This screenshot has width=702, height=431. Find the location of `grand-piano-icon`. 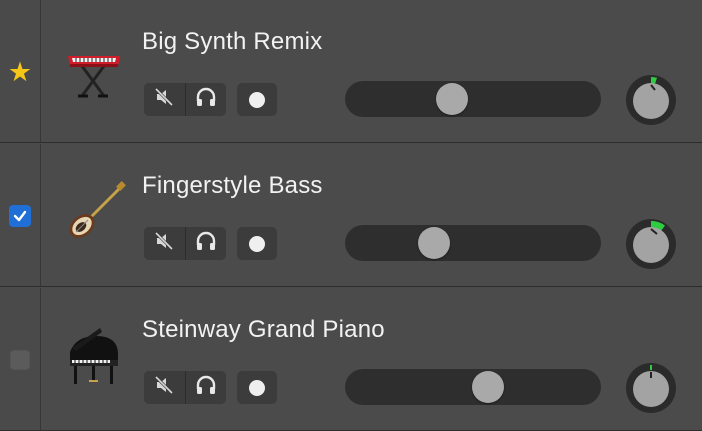

grand-piano-icon is located at coordinates (94, 358).